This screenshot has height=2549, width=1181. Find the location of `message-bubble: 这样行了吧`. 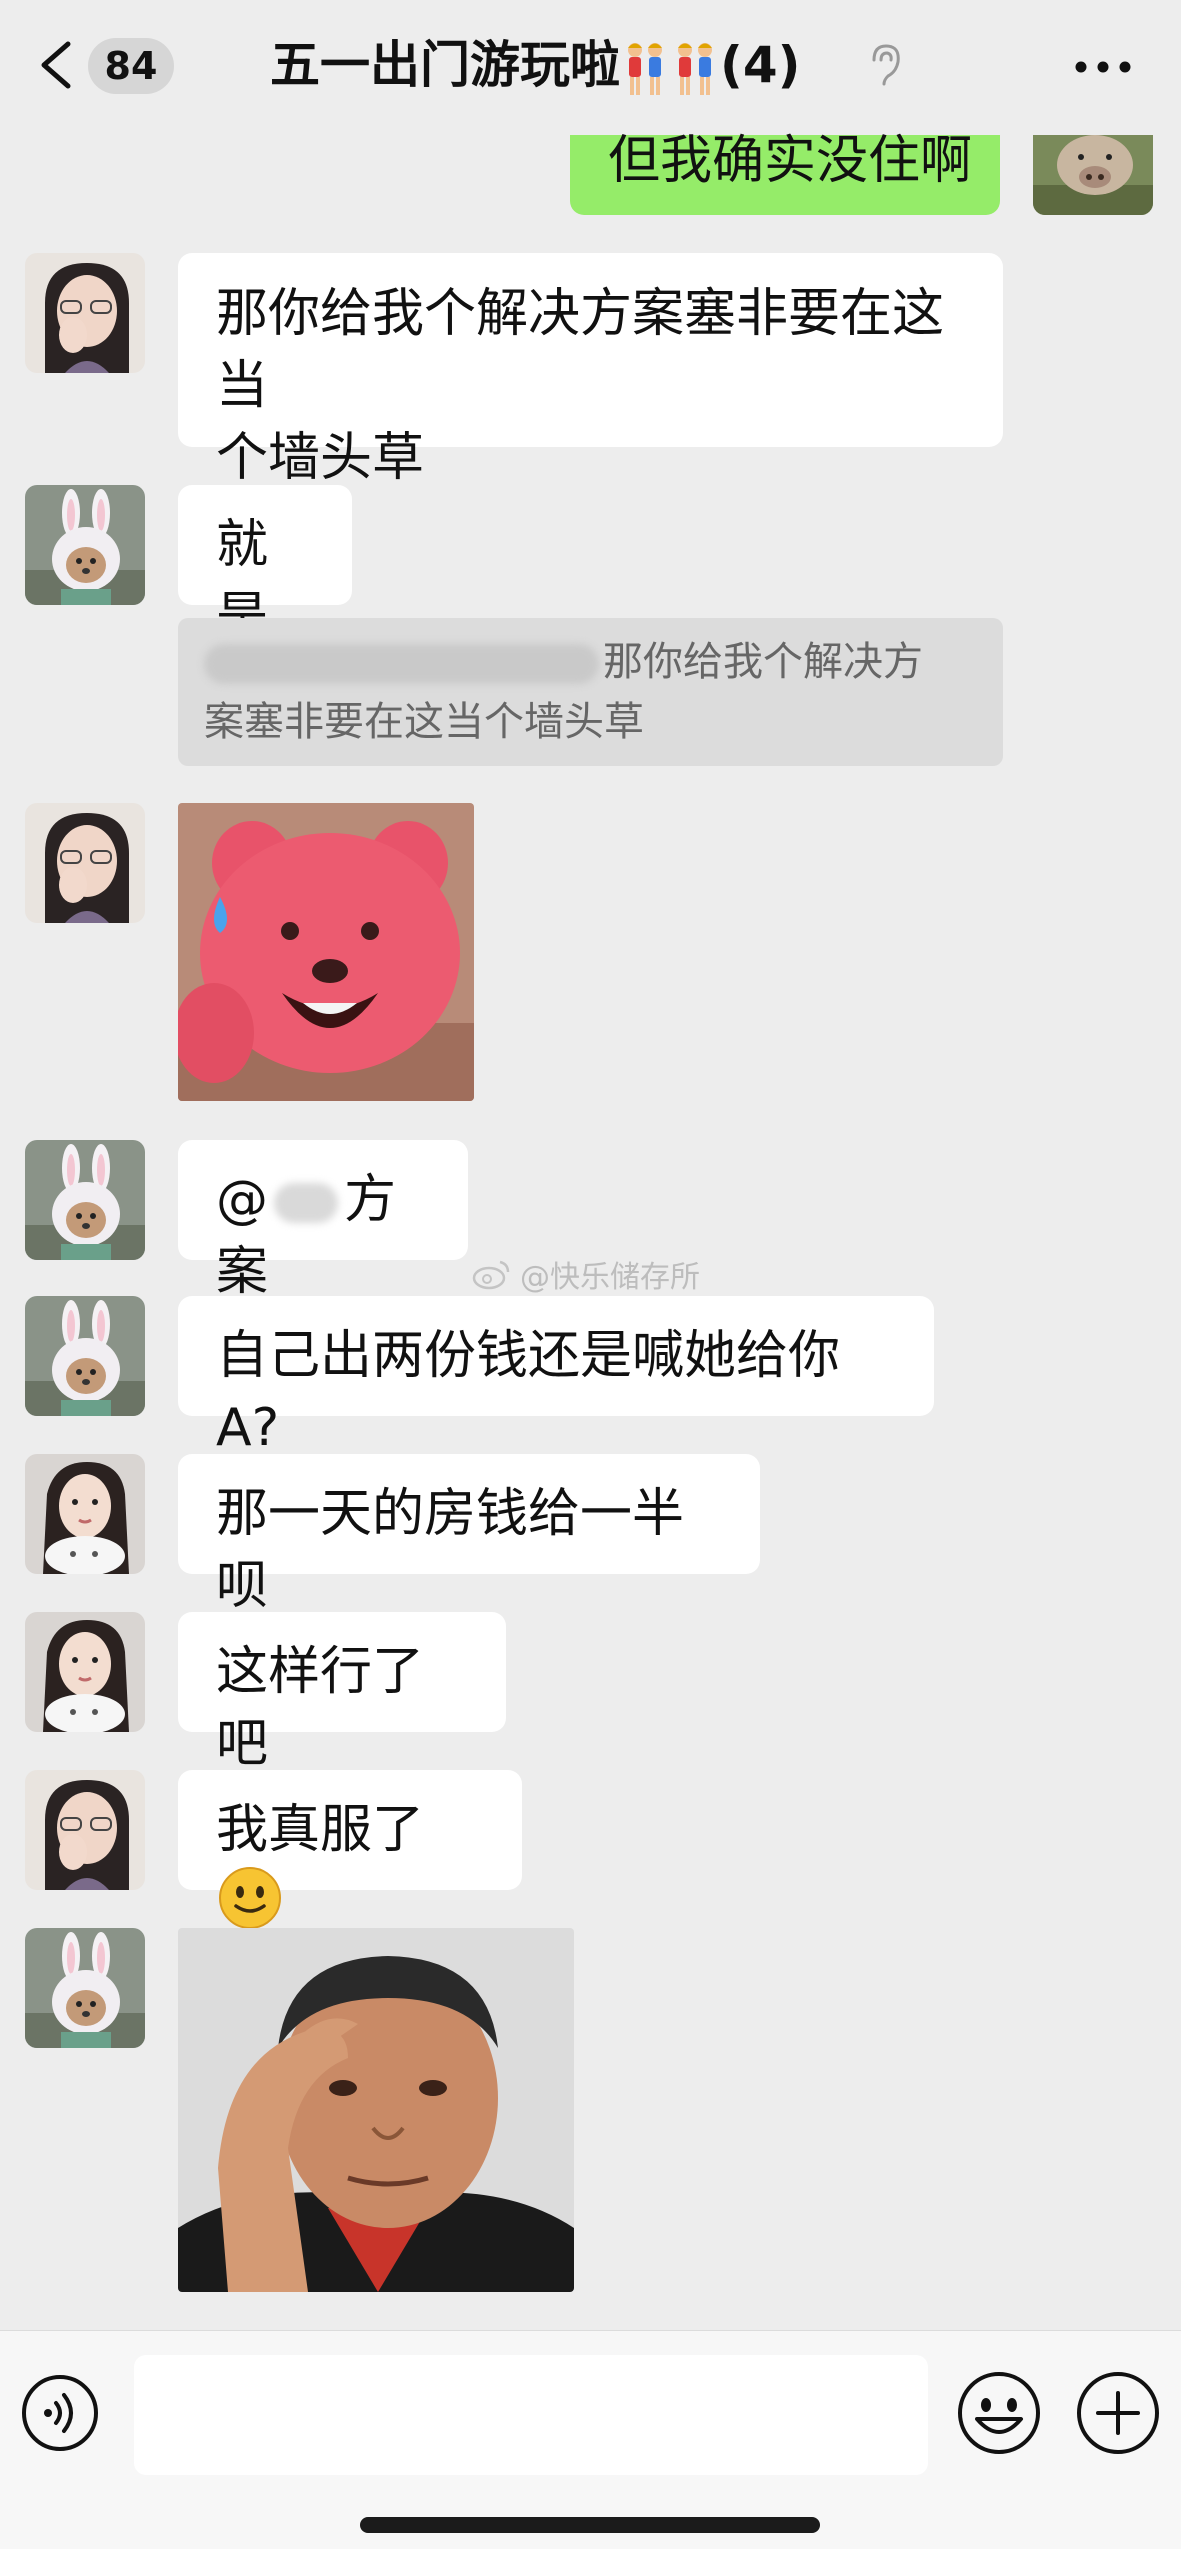

message-bubble: 这样行了吧 is located at coordinates (342, 1693).